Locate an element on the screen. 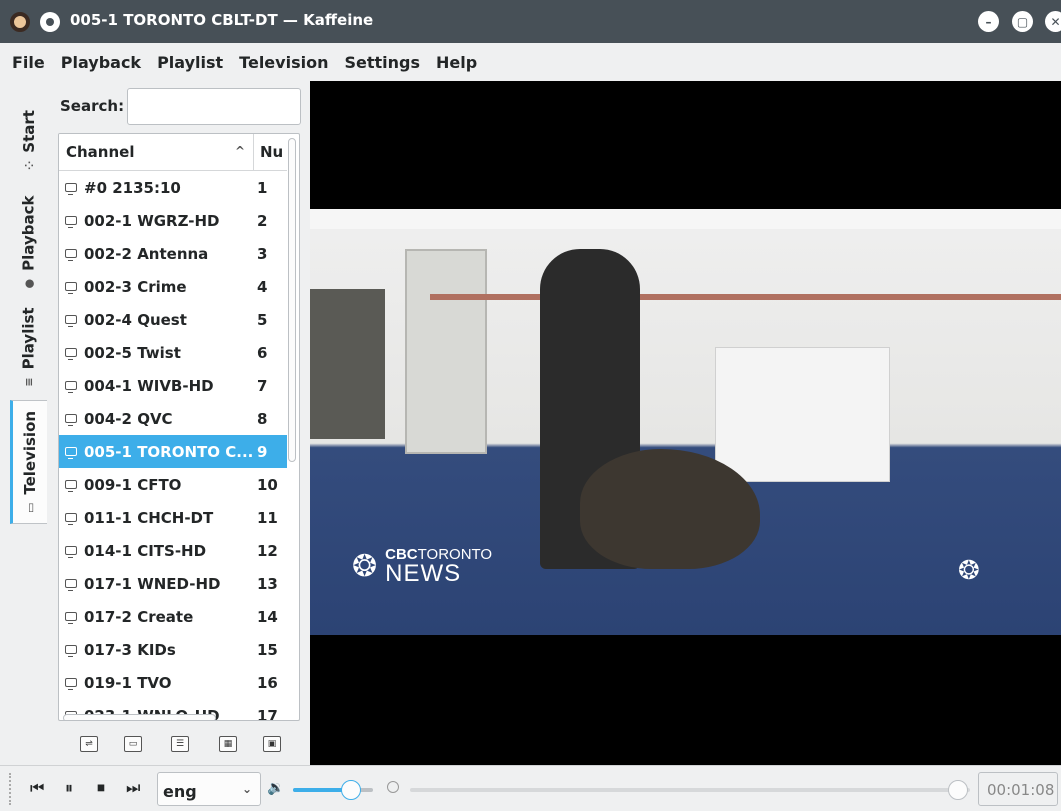  table-row: 002-2 Antenna 3 is located at coordinates (173, 253).